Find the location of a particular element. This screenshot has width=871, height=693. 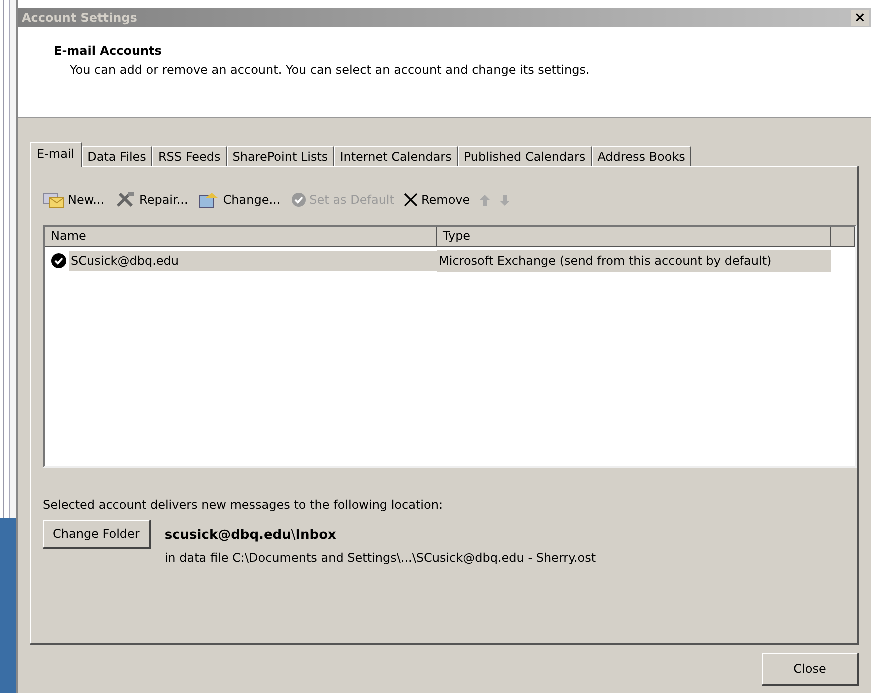

change-folder-button: Change Folder is located at coordinates (97, 534).